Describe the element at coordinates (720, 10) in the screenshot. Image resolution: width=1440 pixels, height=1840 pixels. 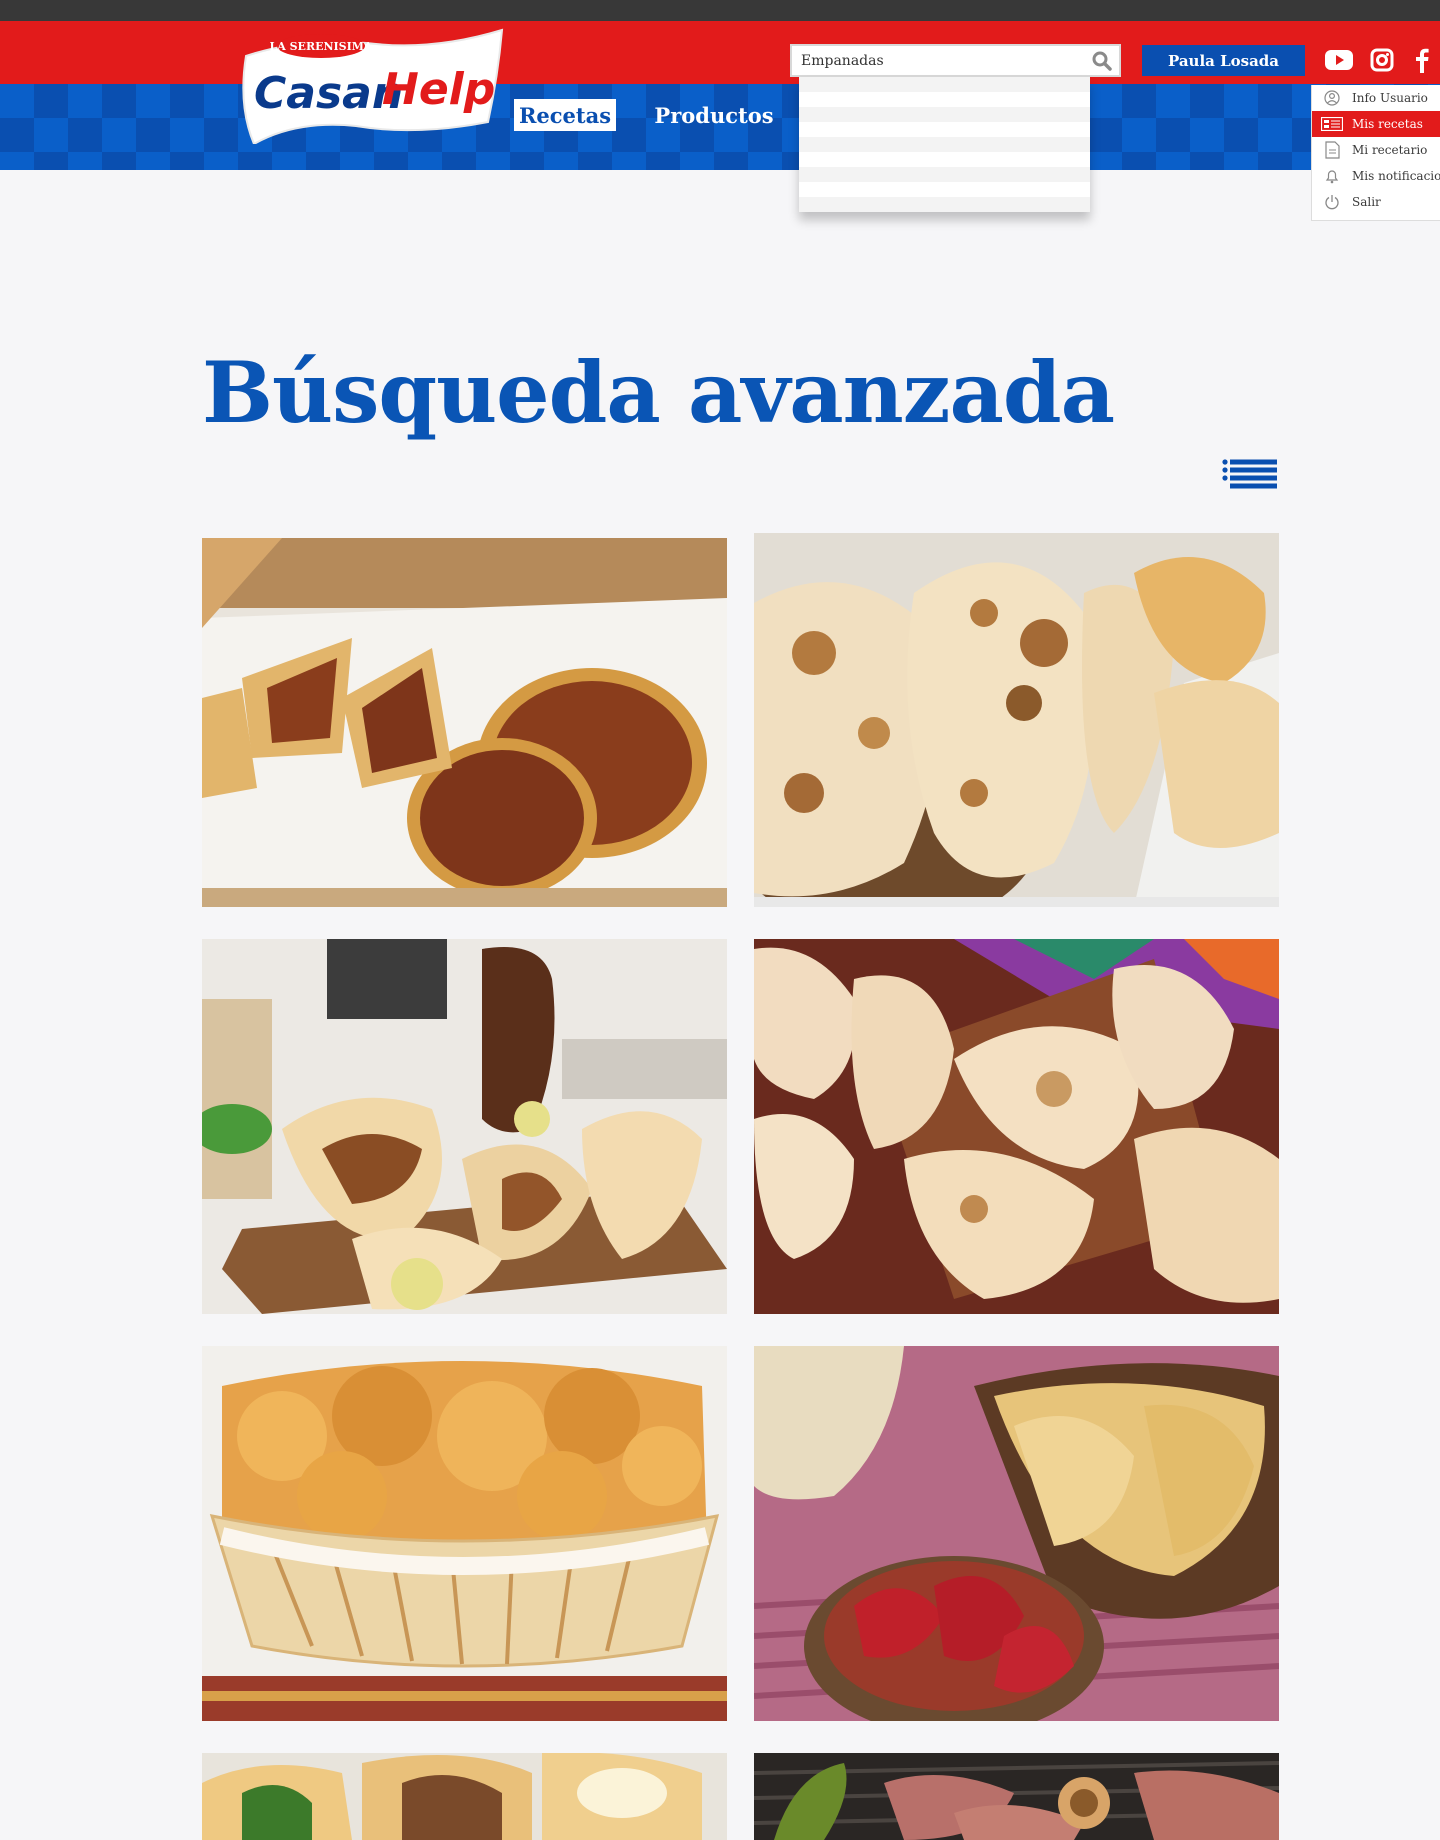
I see `browser-top-strip` at that location.